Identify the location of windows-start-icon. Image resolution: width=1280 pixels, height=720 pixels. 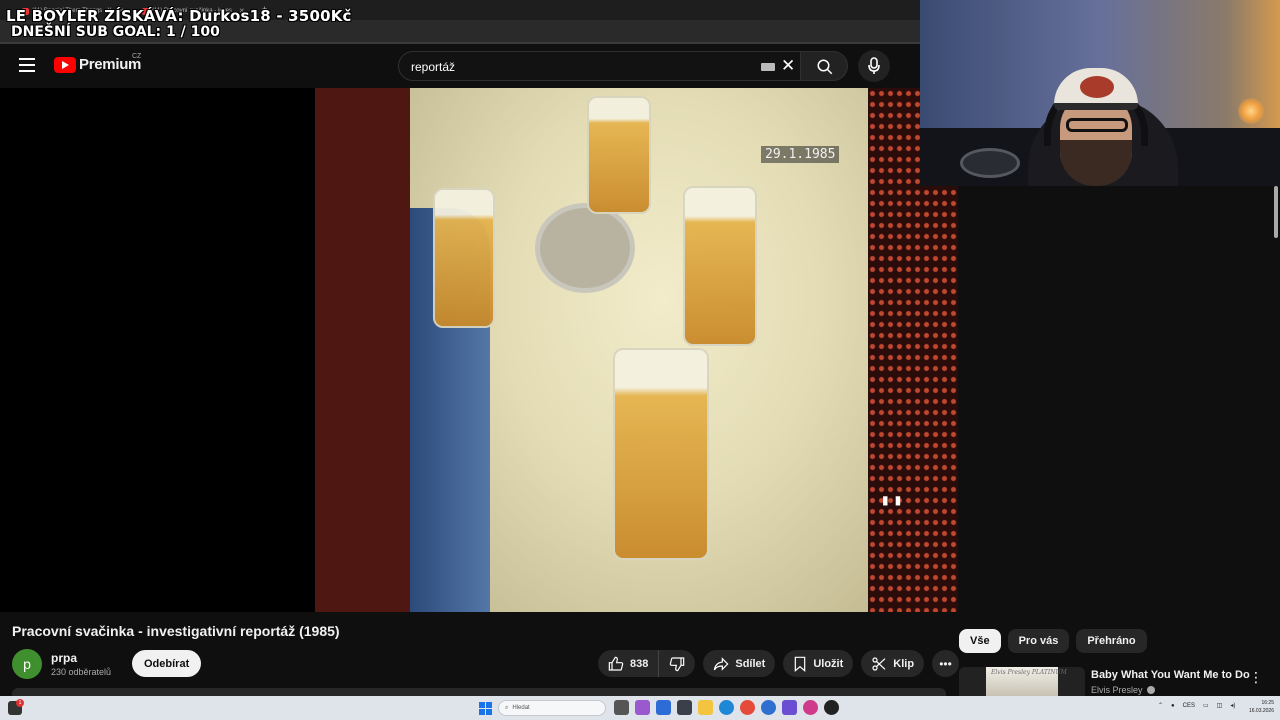
(485, 708).